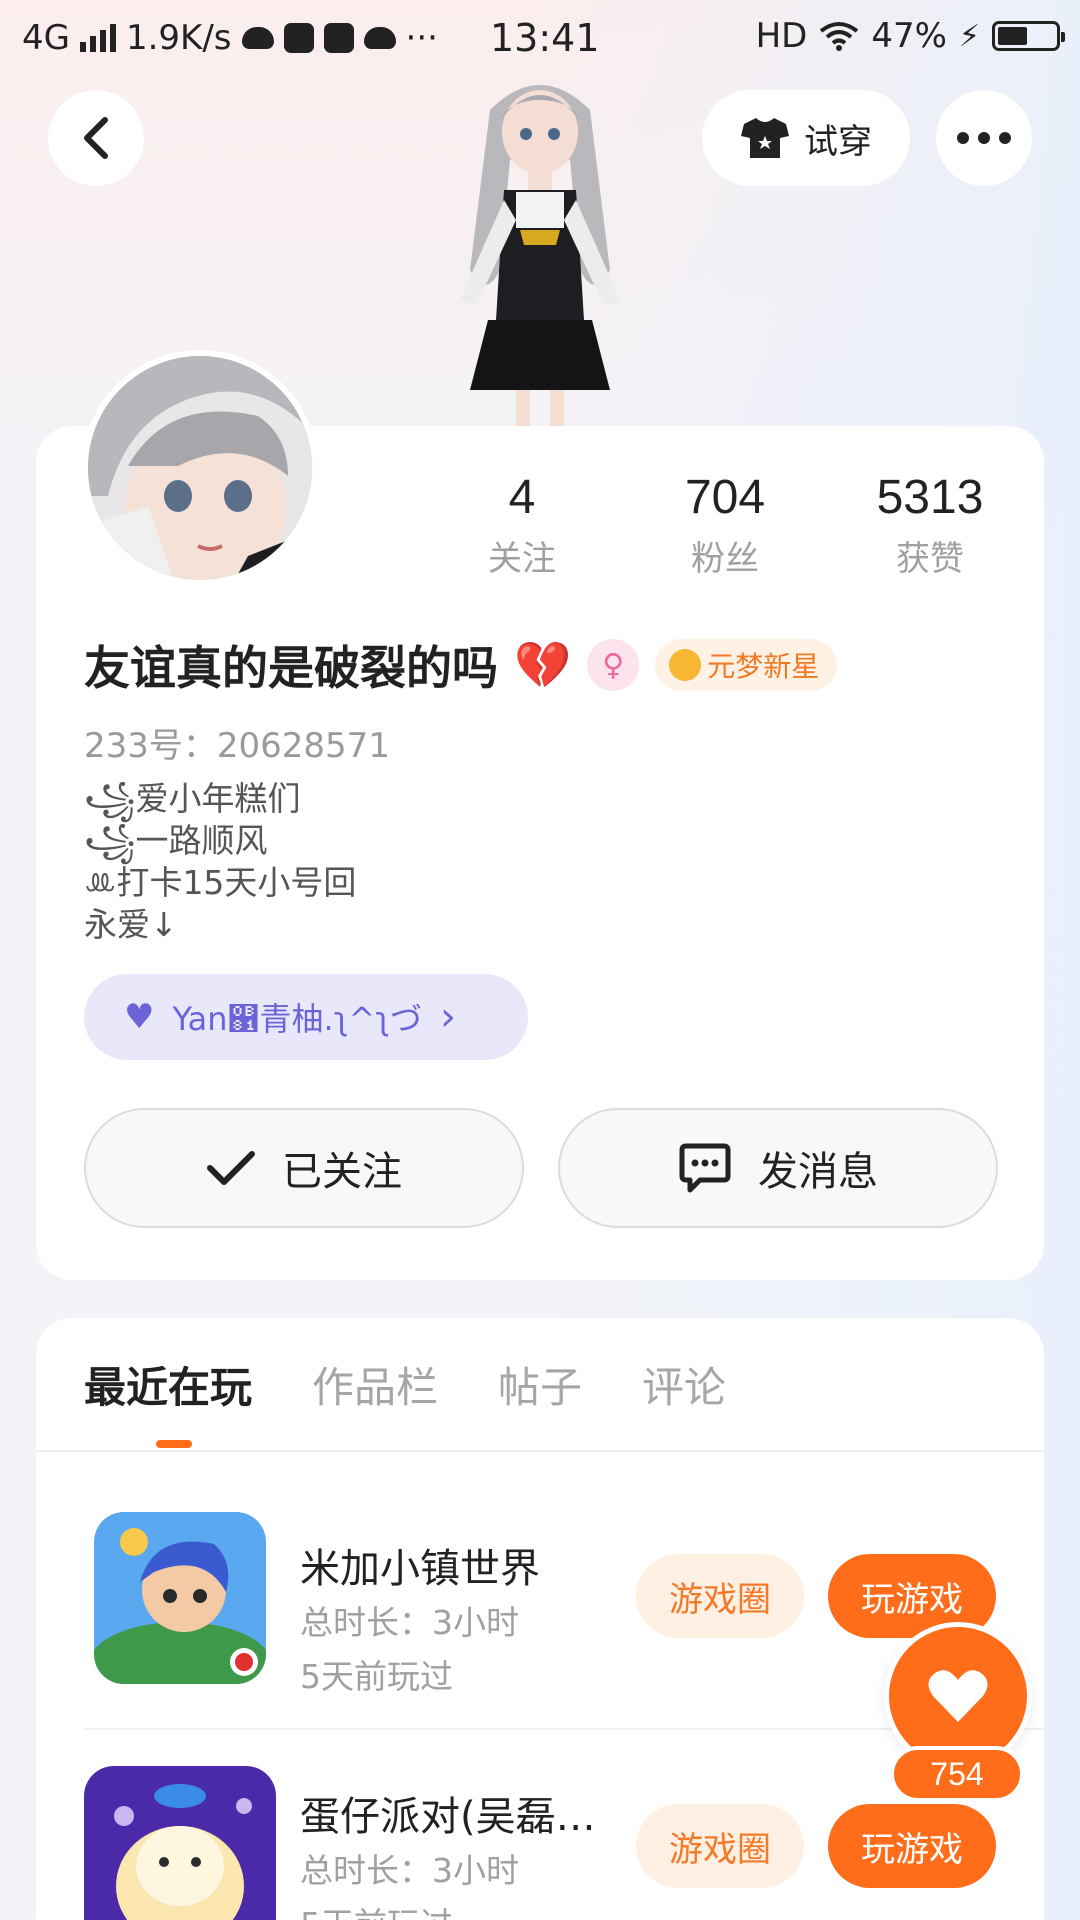 This screenshot has height=1920, width=1080. I want to click on wifi-icon, so click(839, 36).